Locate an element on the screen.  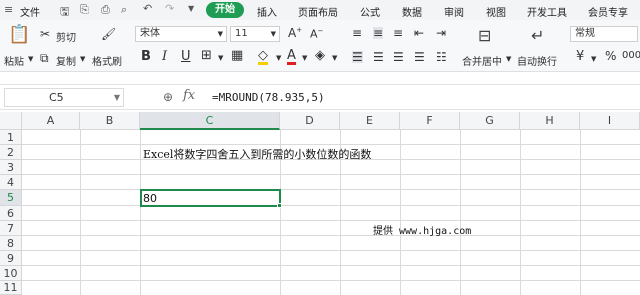
column-header-i: I is located at coordinates (610, 121).